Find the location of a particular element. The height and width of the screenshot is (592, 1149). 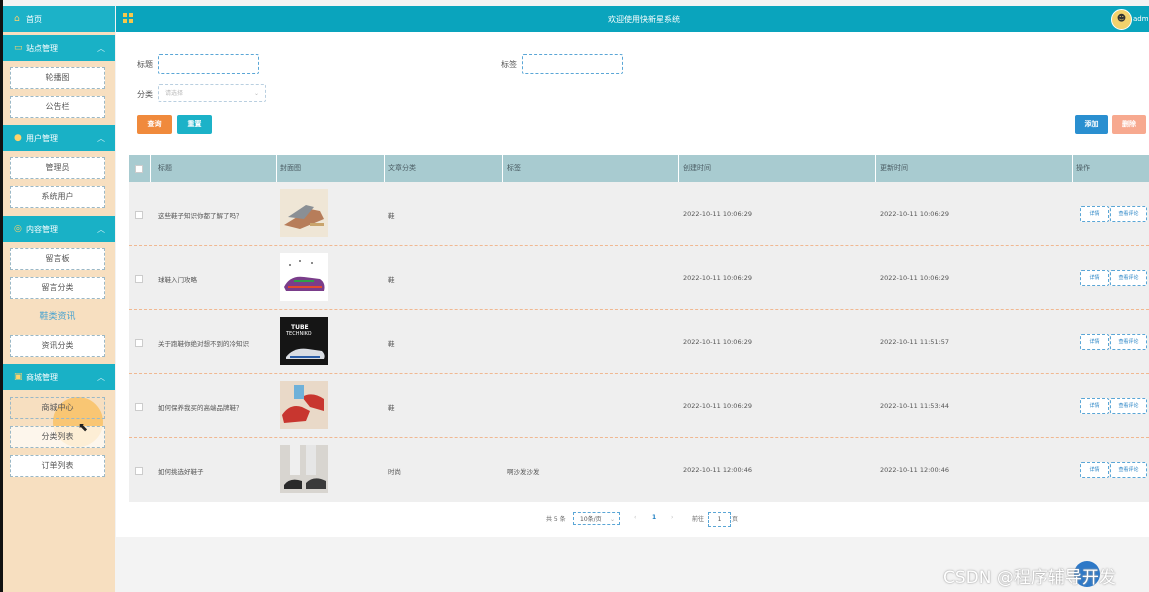

sidebar-item-admin: 管理员 is located at coordinates (57, 168).